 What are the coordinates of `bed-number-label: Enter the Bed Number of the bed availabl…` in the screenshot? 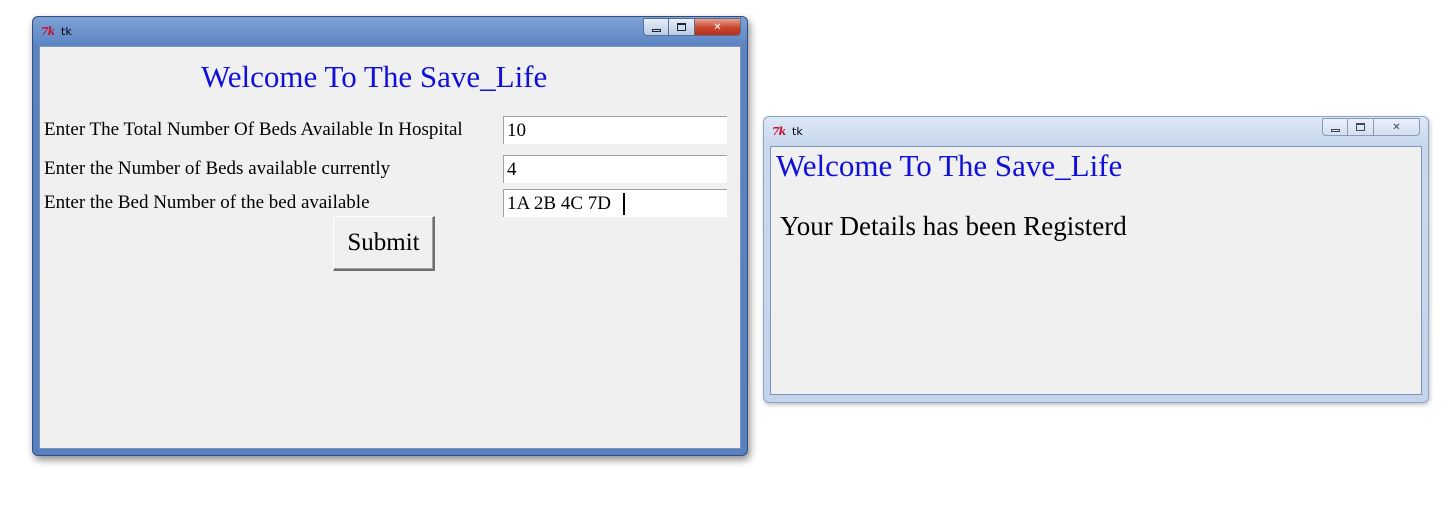 It's located at (207, 202).